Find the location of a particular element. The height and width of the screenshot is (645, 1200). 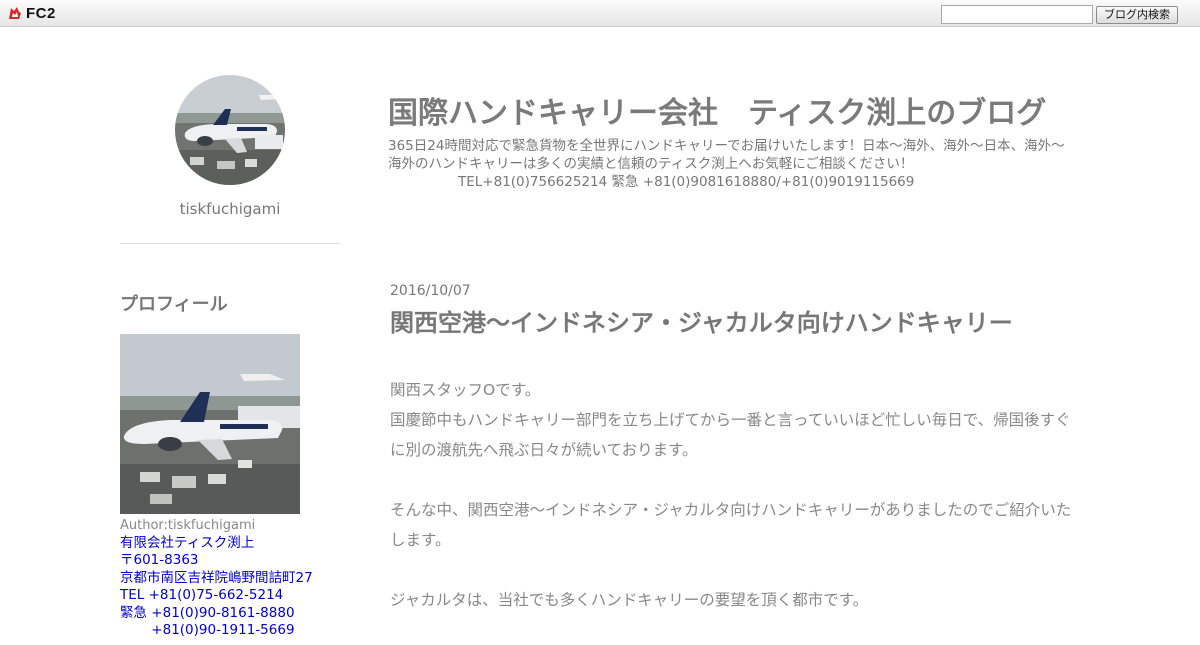

author-name: tiskfuchigami is located at coordinates (230, 209).